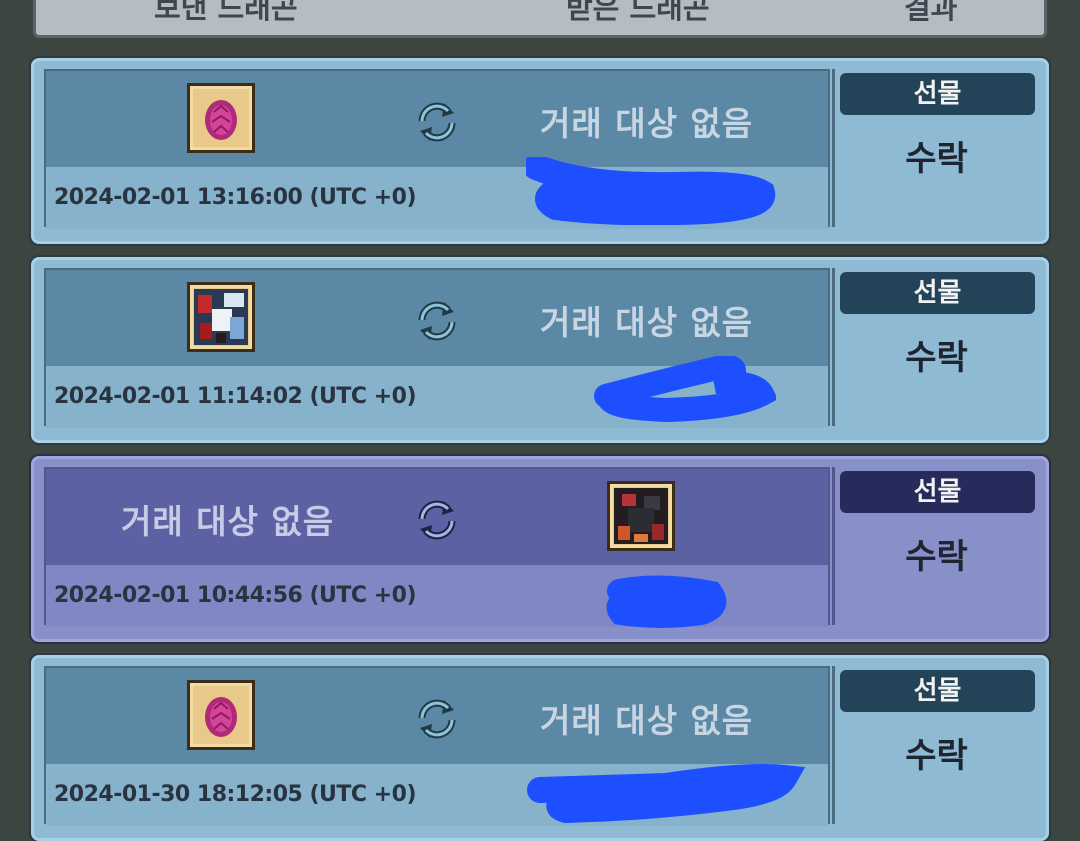 This screenshot has width=1080, height=841. What do you see at coordinates (226, 12) in the screenshot?
I see `header-sent-dragon: 보낸 드래곤` at bounding box center [226, 12].